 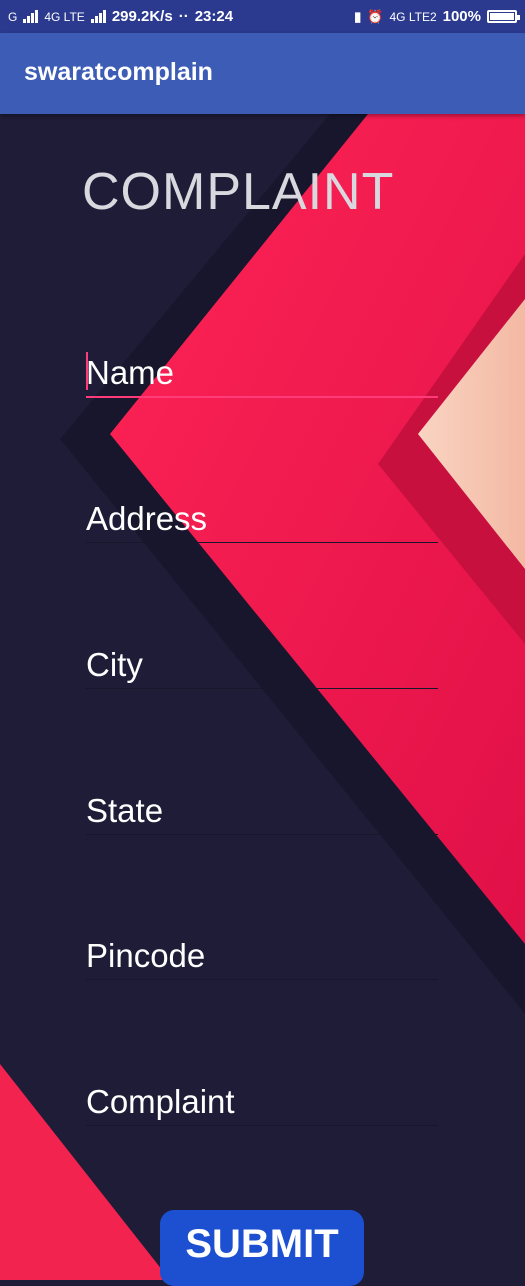 I want to click on pincode-field, so click(x=262, y=955).